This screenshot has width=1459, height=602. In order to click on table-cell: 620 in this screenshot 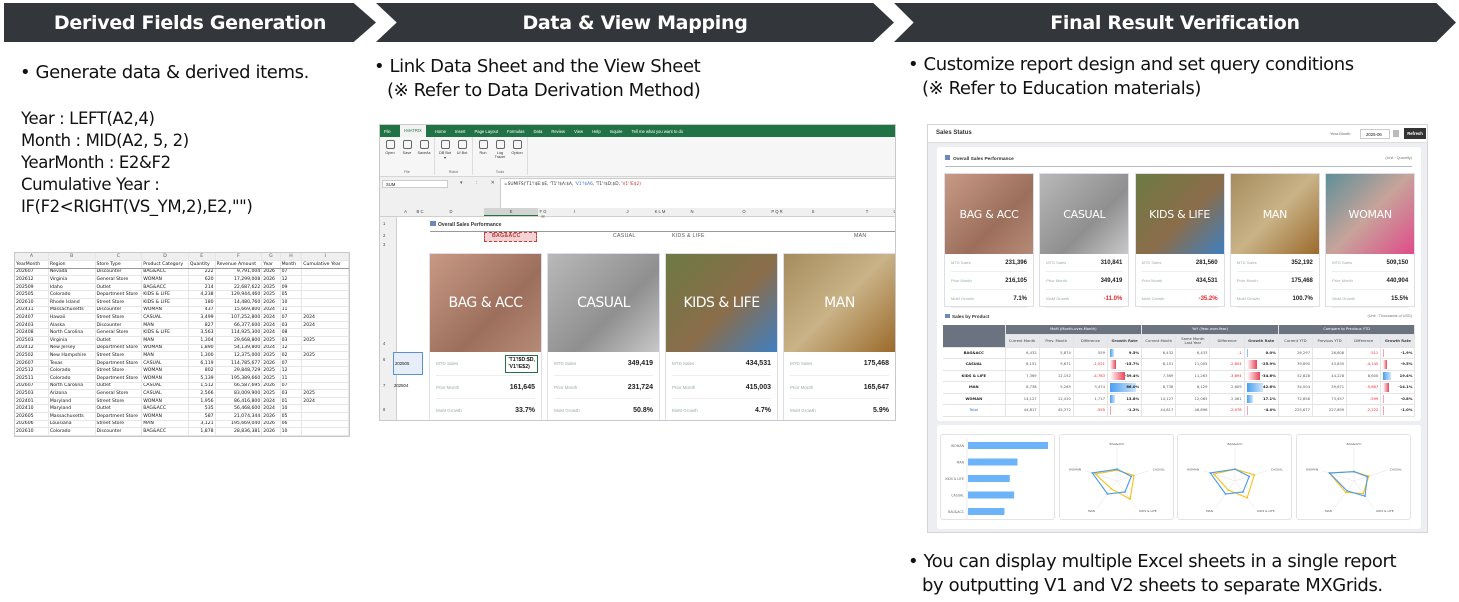, I will do `click(202, 279)`.